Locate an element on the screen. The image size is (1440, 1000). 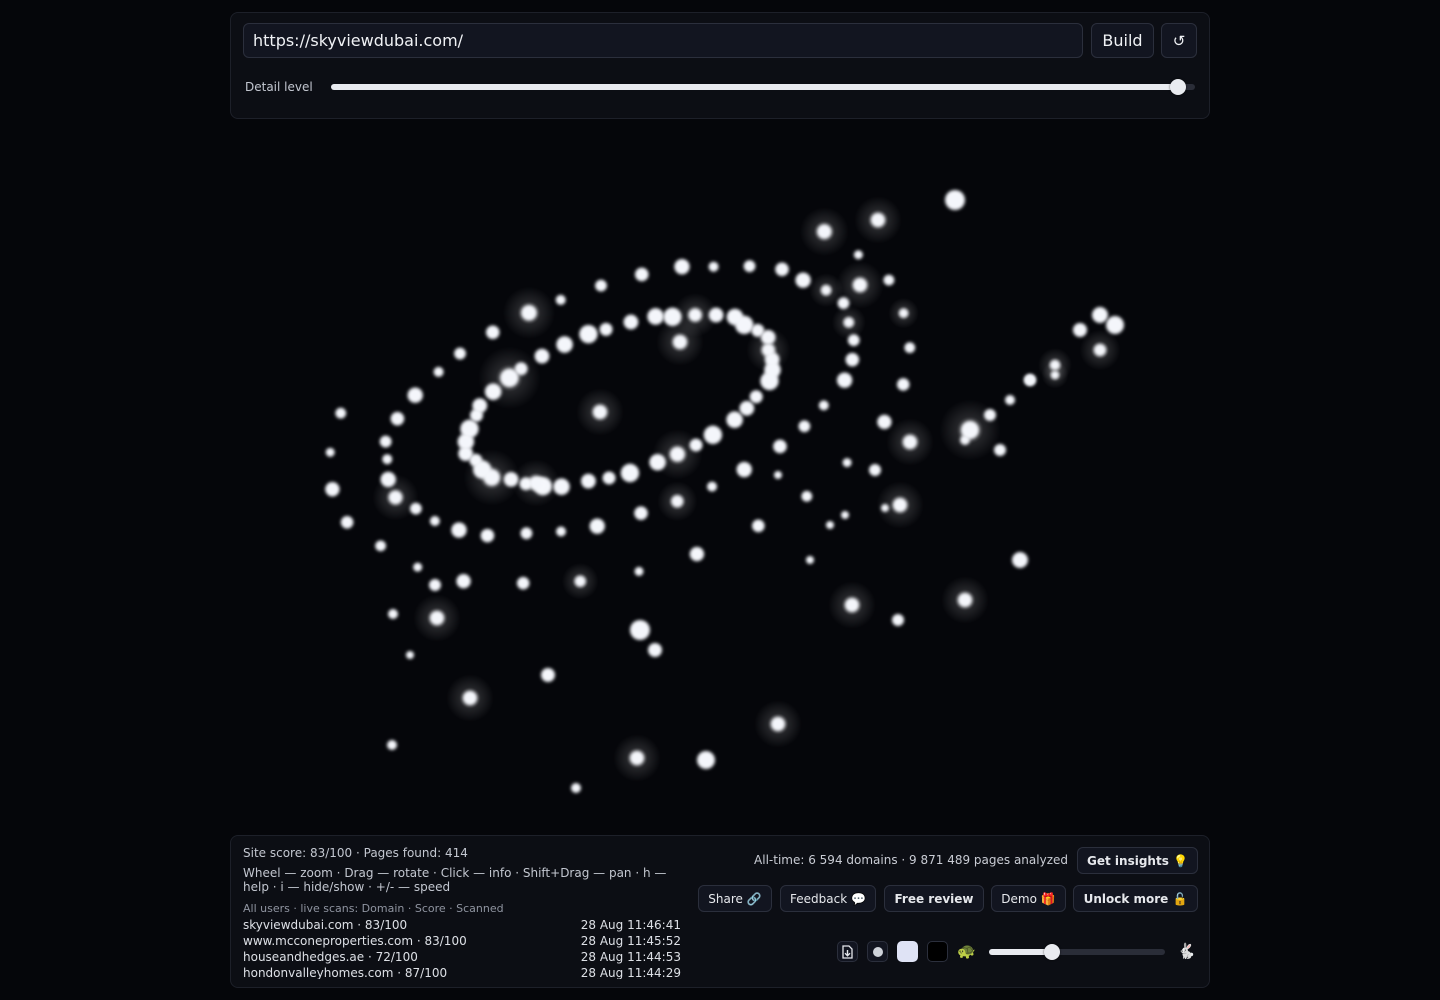
url-input is located at coordinates (663, 40).